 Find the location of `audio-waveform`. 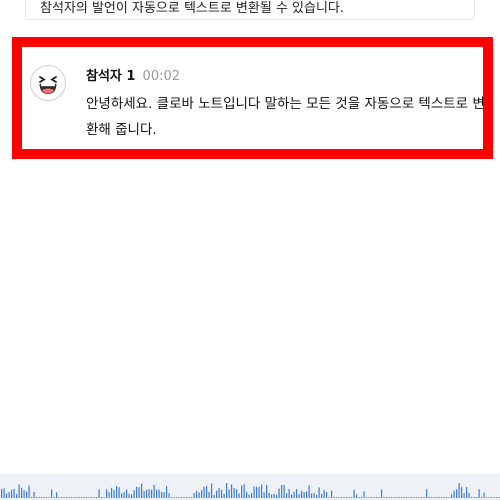

audio-waveform is located at coordinates (250, 487).